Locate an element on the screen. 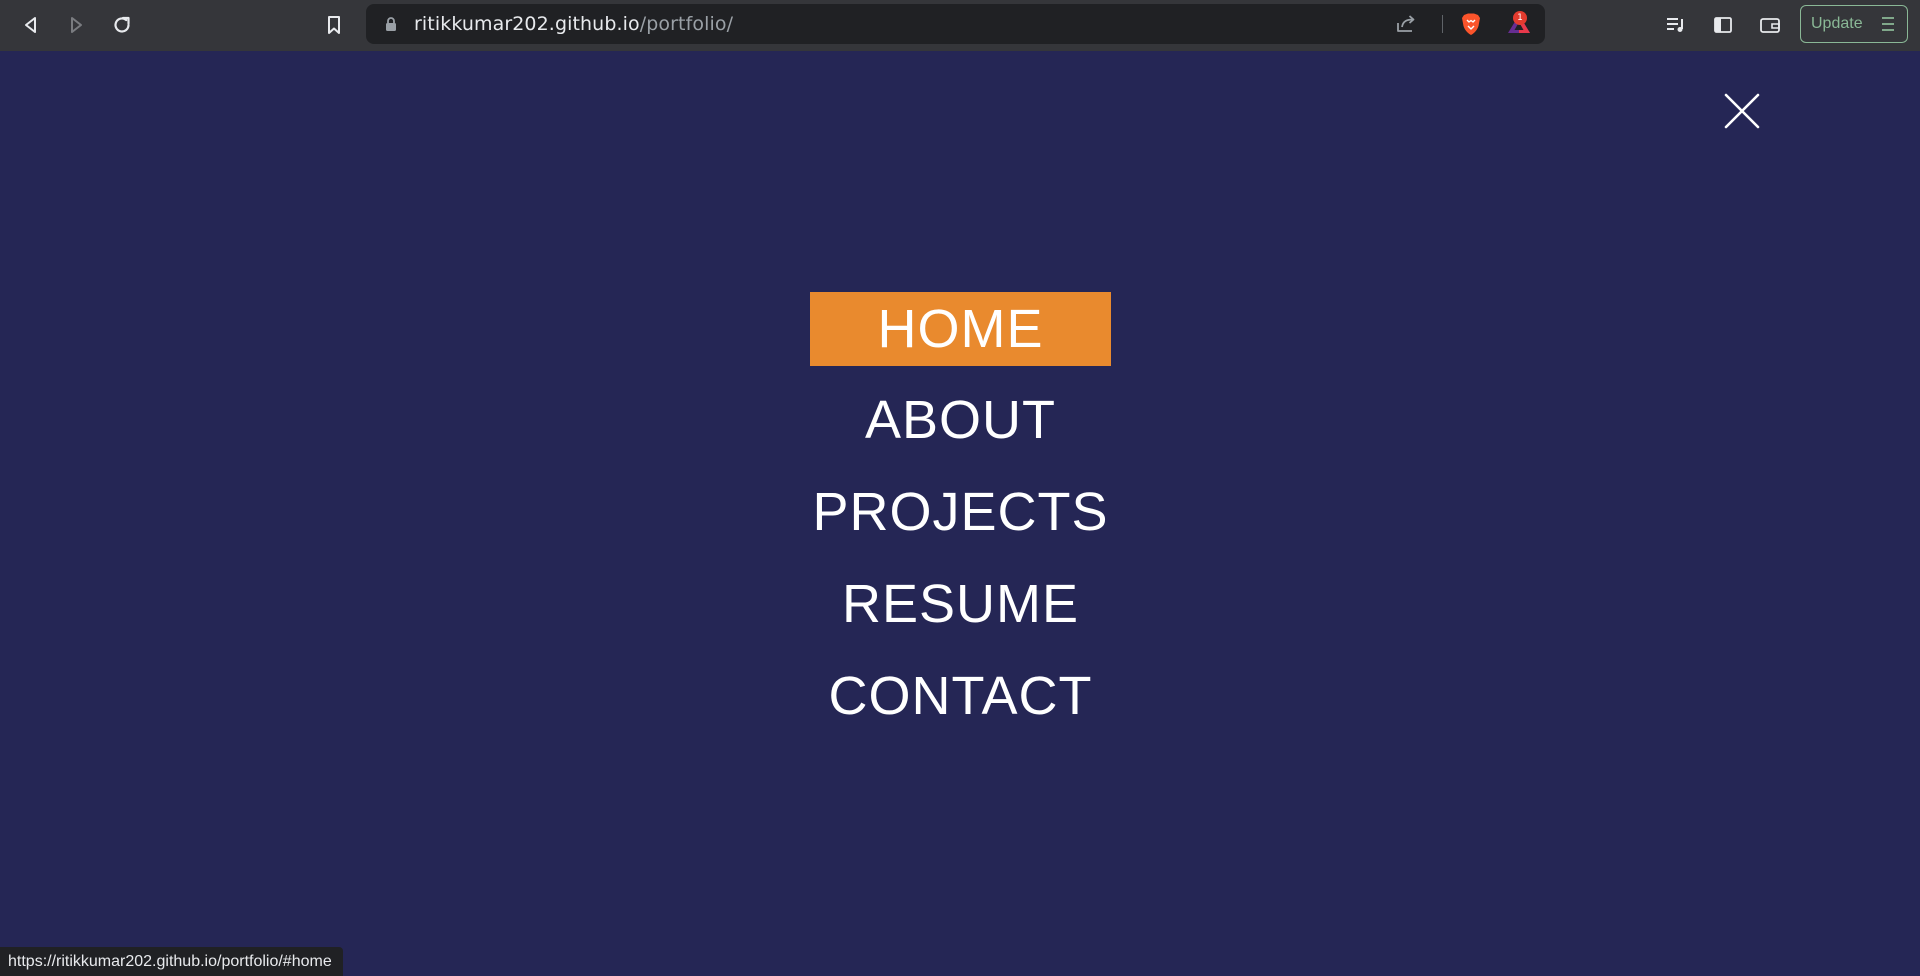 Image resolution: width=1920 pixels, height=976 pixels. forward-button is located at coordinates (76, 25).